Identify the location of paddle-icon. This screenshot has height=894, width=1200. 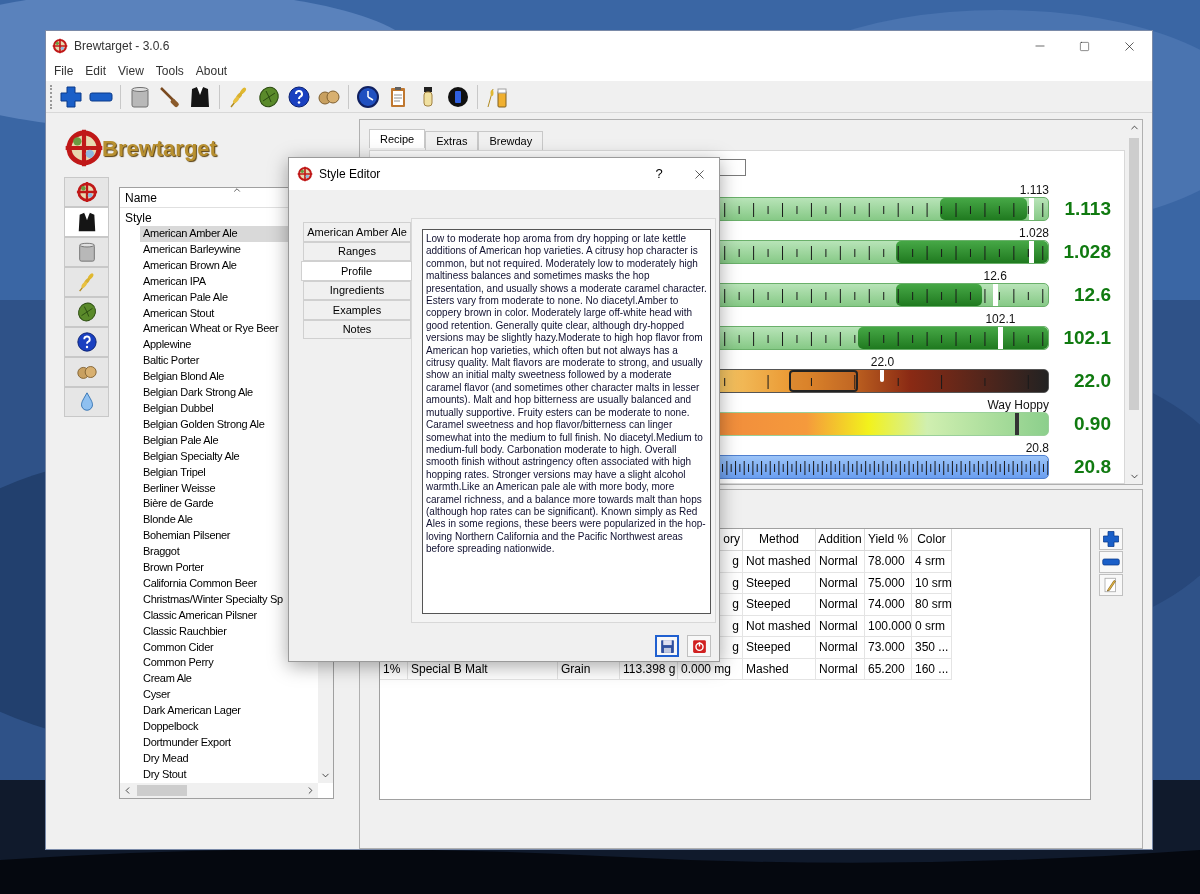
(170, 96).